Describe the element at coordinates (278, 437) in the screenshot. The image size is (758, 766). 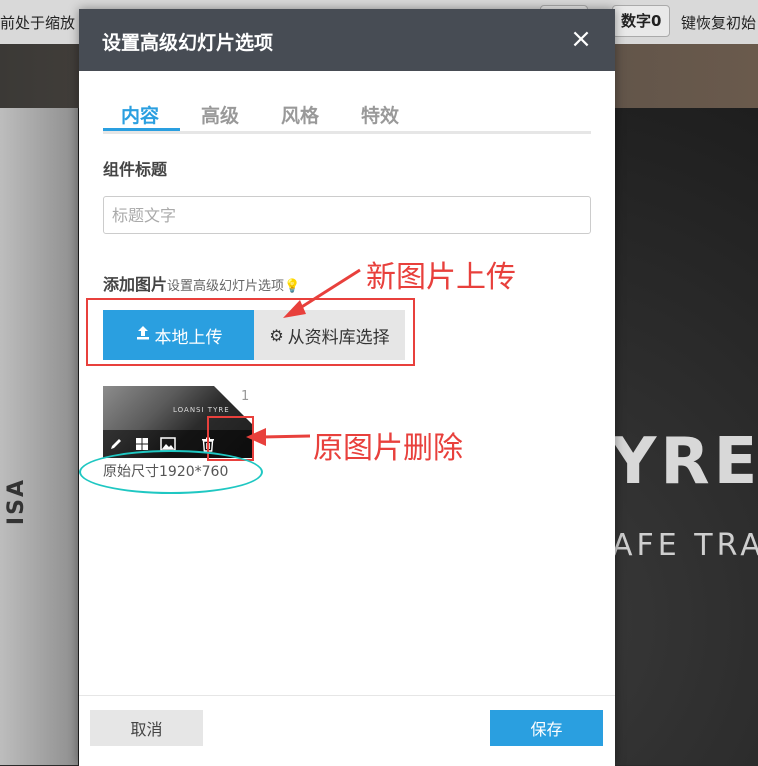
I see `arrow-delete-original` at that location.